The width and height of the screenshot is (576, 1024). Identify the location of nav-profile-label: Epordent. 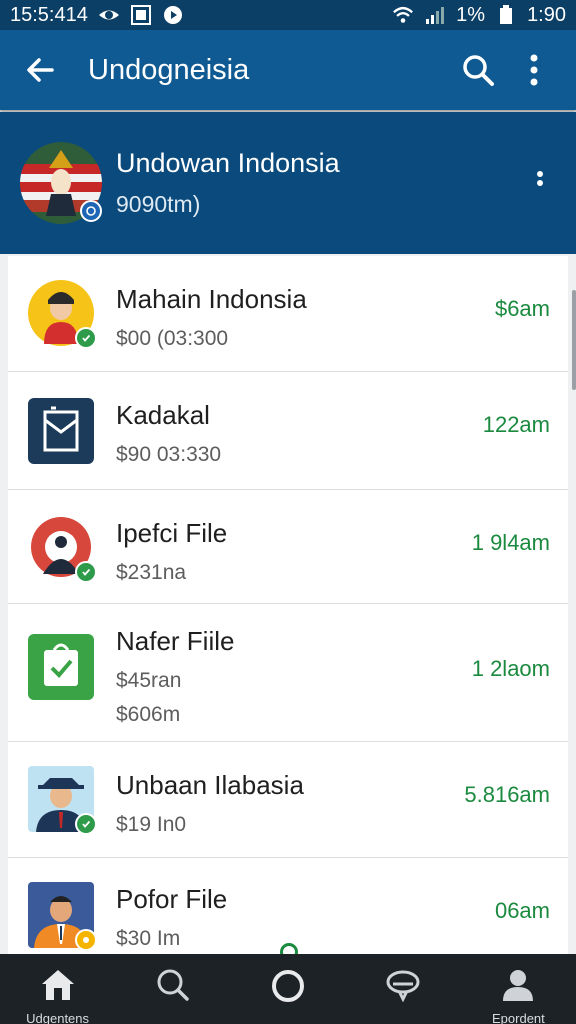
(518, 1017).